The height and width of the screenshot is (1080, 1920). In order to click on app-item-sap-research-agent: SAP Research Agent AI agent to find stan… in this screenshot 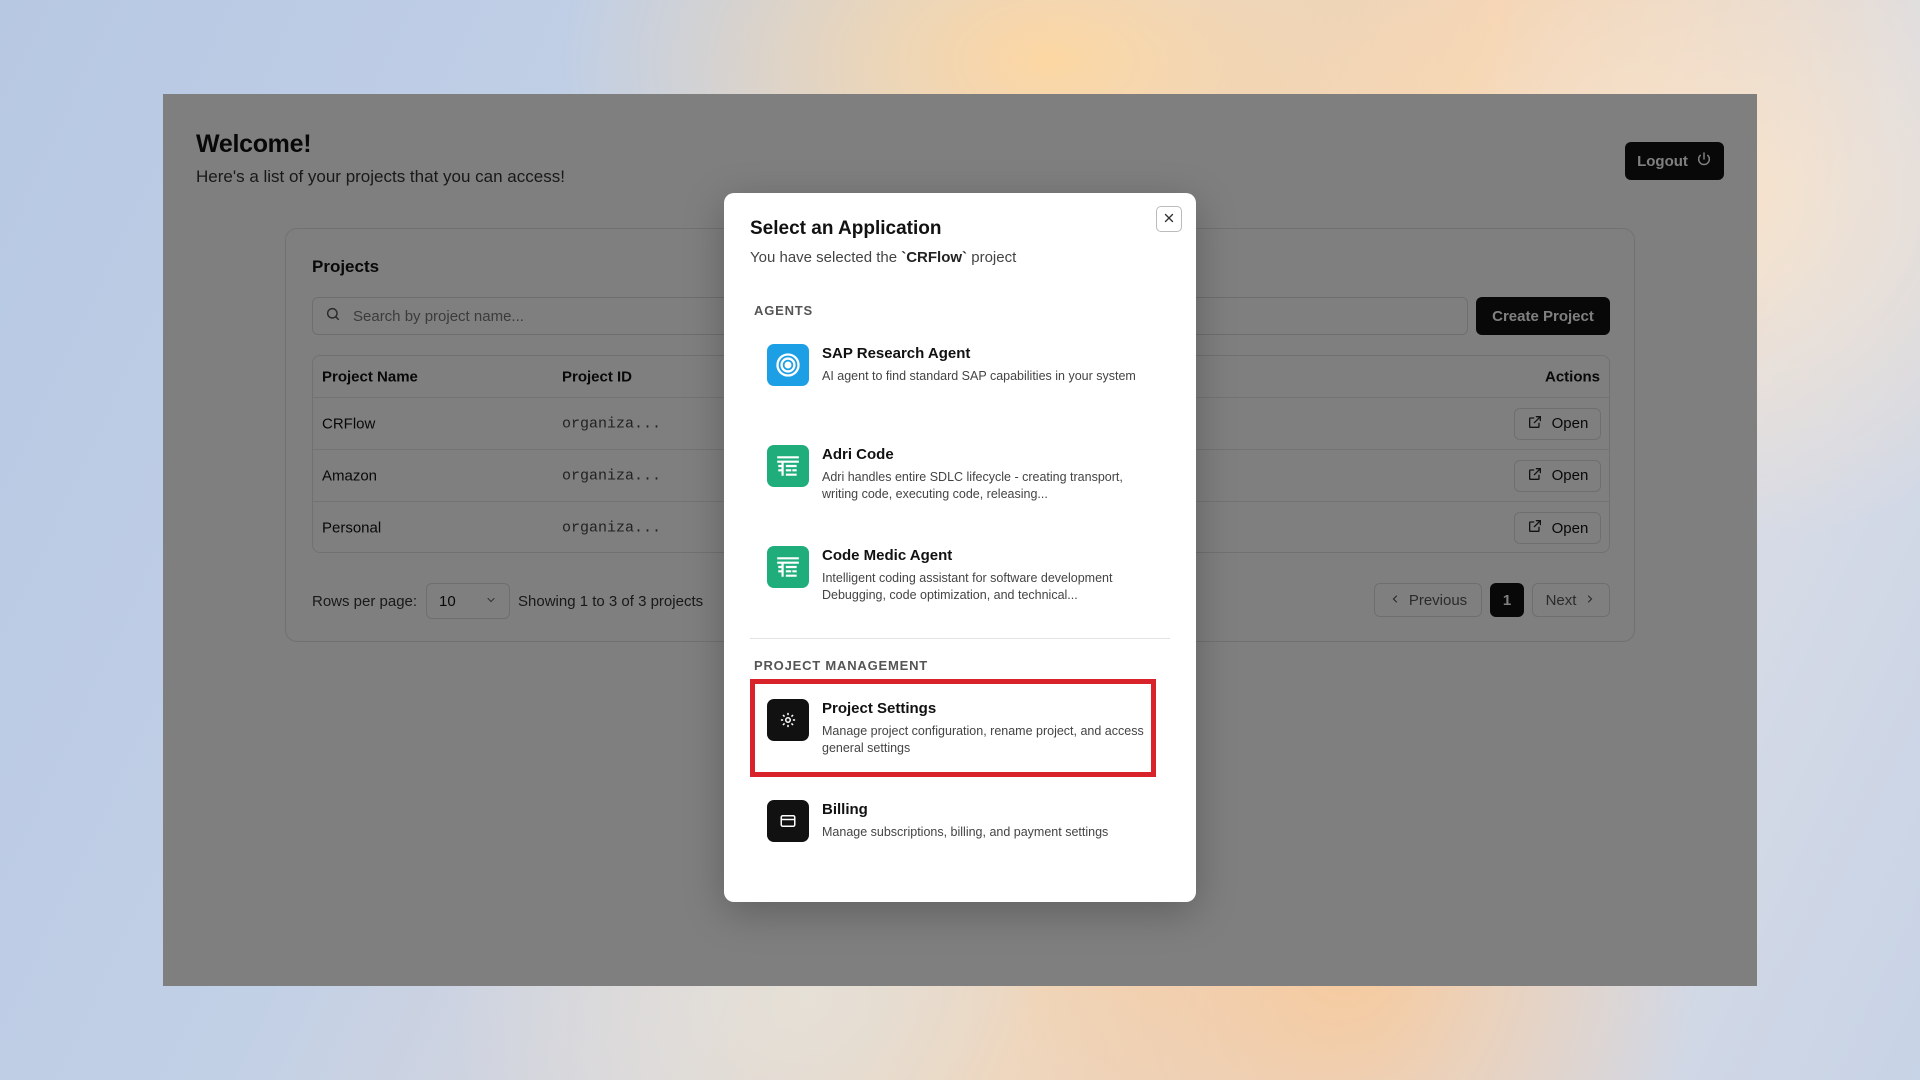, I will do `click(953, 381)`.